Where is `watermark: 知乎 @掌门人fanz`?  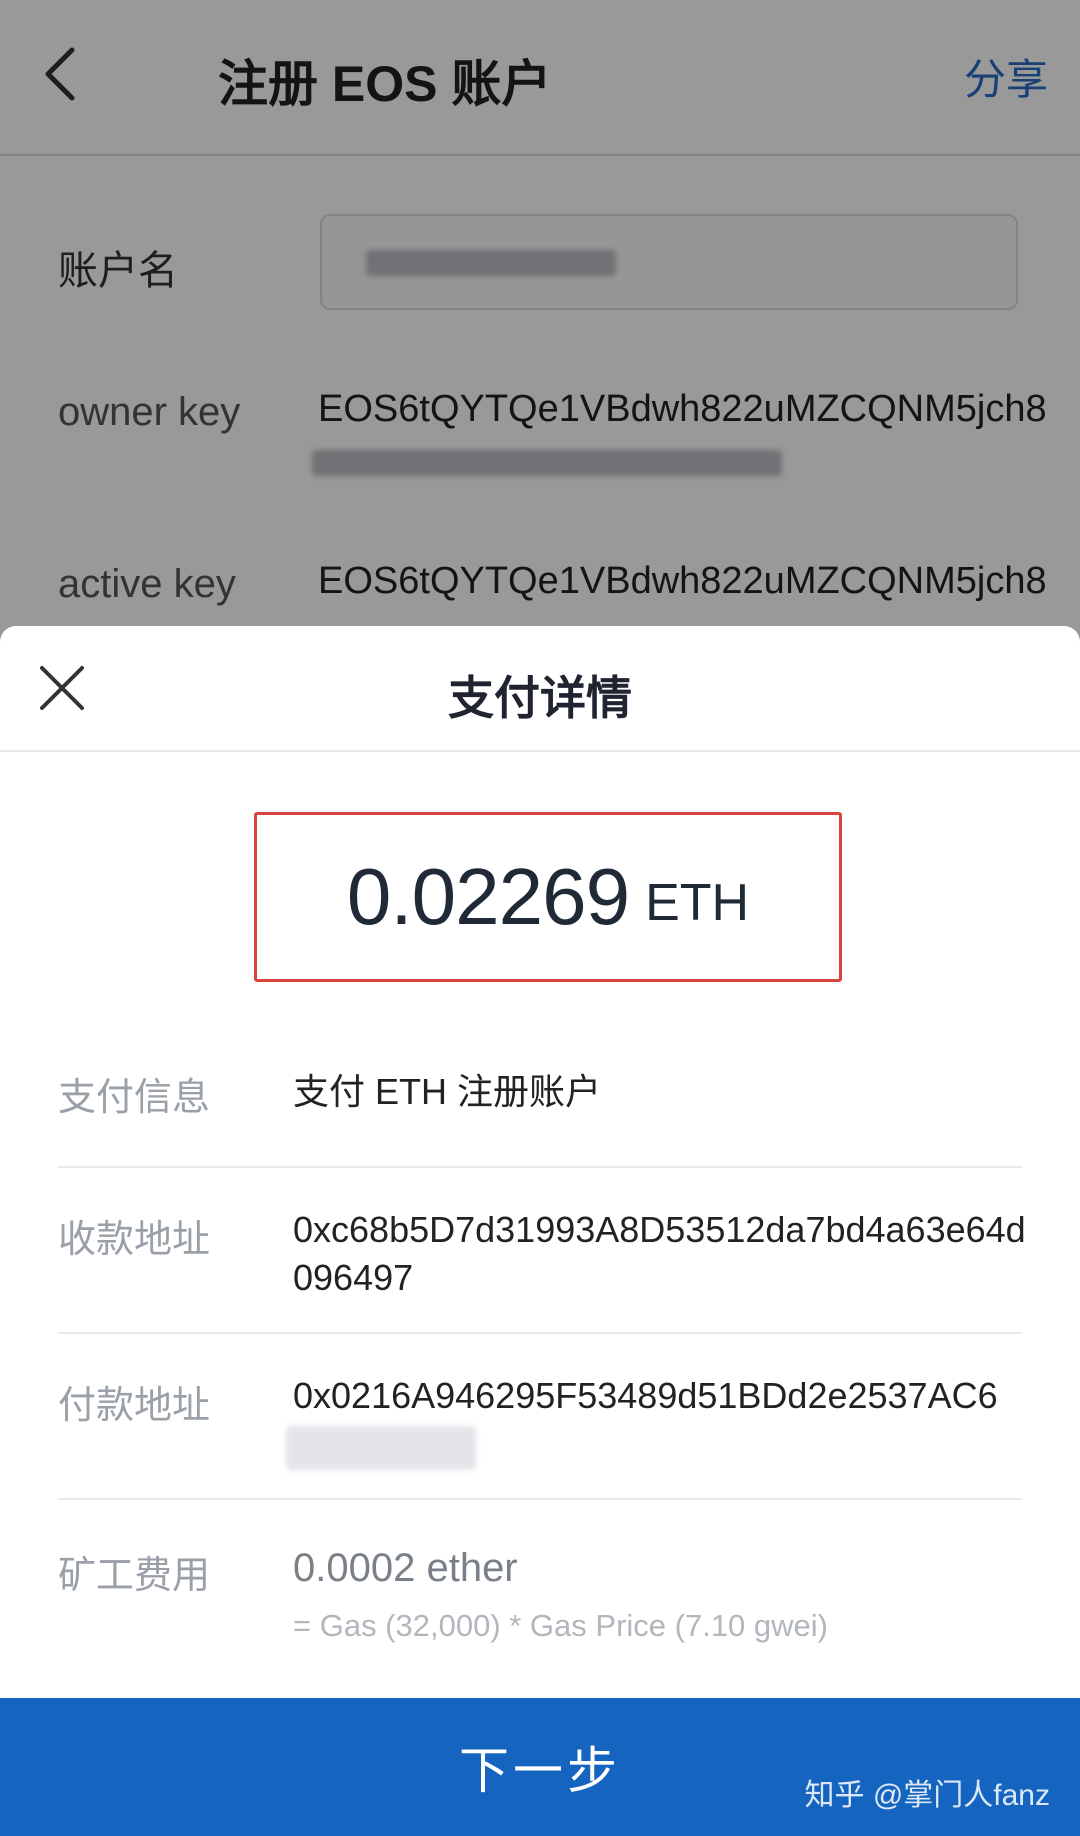 watermark: 知乎 @掌门人fanz is located at coordinates (927, 1795).